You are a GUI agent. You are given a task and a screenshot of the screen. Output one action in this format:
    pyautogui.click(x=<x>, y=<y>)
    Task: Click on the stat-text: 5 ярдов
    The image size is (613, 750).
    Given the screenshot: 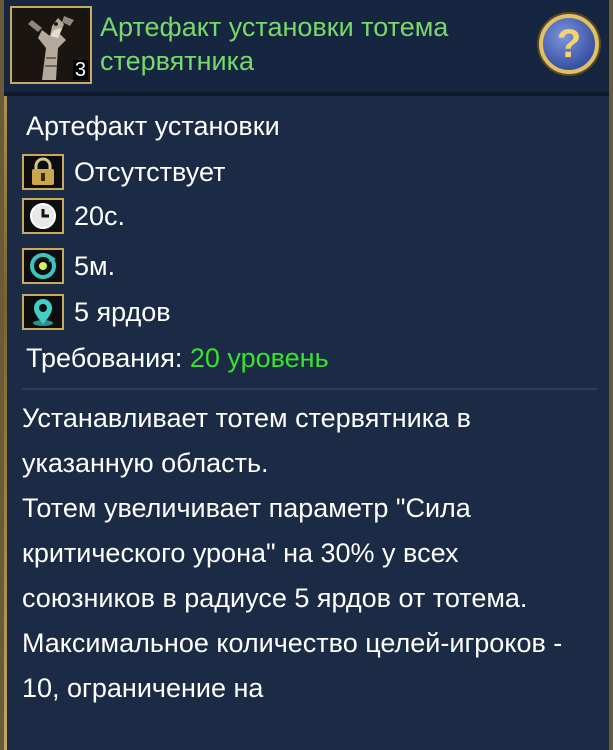 What is the action you would take?
    pyautogui.click(x=122, y=312)
    